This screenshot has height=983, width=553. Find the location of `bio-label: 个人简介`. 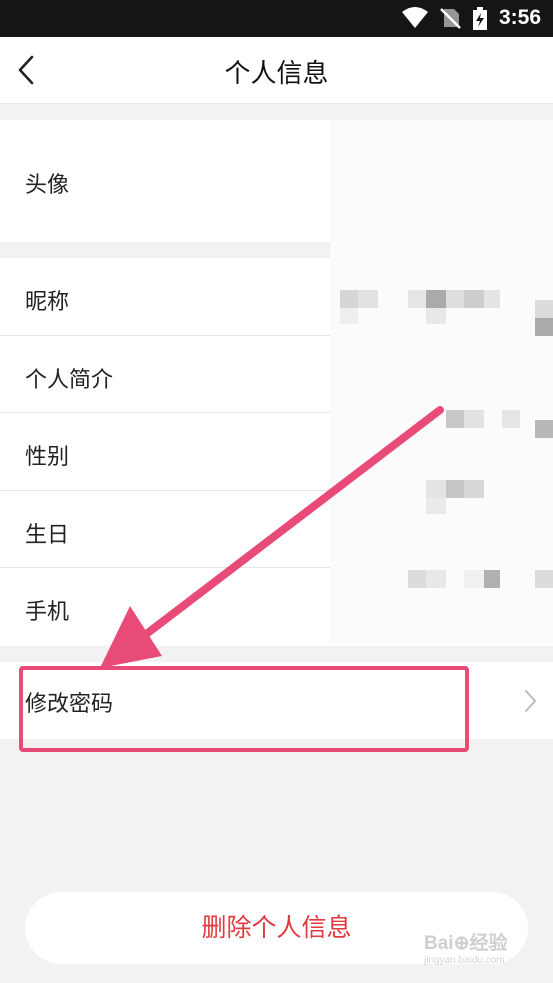

bio-label: 个人简介 is located at coordinates (69, 380).